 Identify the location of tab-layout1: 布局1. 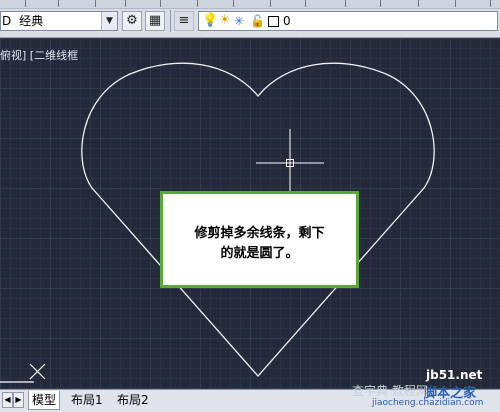
(87, 400).